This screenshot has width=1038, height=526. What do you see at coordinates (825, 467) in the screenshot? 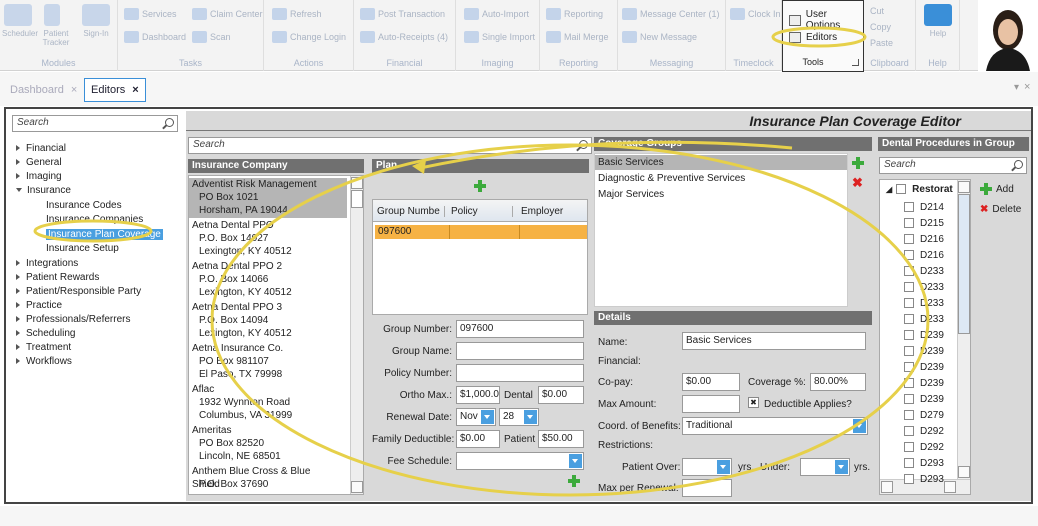
I see `patient-under-select` at bounding box center [825, 467].